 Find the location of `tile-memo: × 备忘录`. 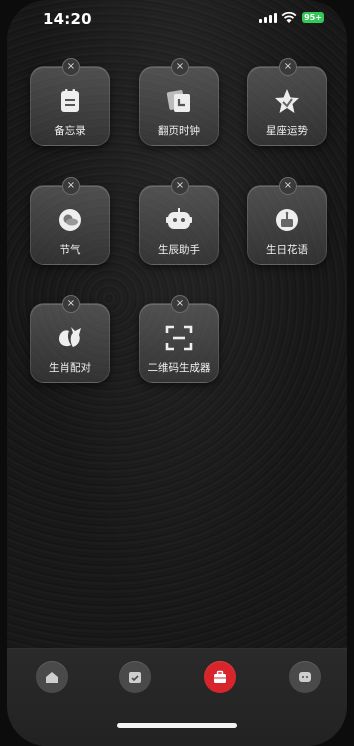

tile-memo: × 备忘录 is located at coordinates (70, 102).